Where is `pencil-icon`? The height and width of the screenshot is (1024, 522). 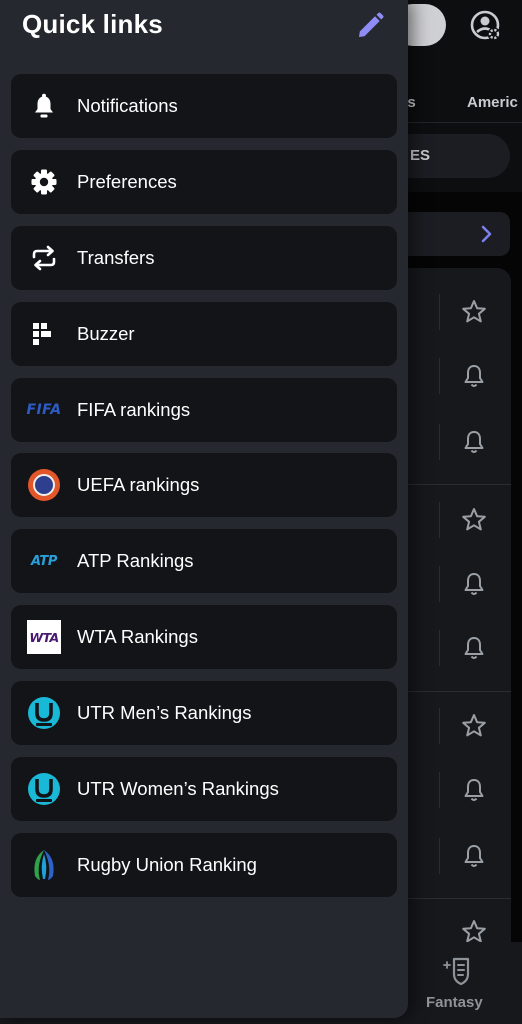
pencil-icon is located at coordinates (371, 24).